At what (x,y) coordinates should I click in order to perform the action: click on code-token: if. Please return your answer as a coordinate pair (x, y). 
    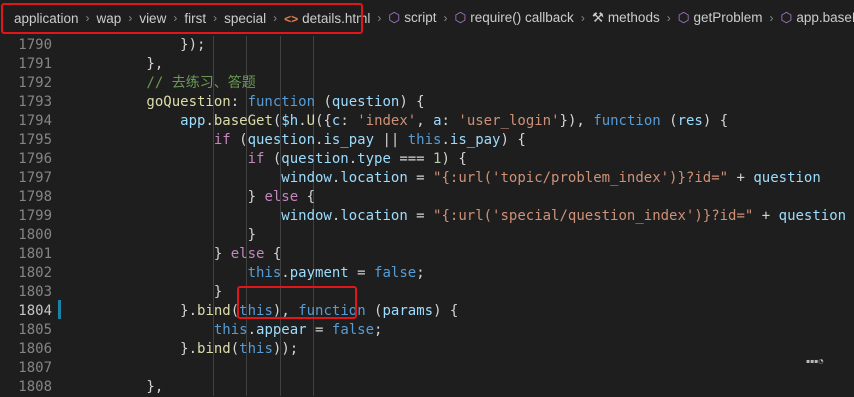
    Looking at the image, I should click on (155, 140).